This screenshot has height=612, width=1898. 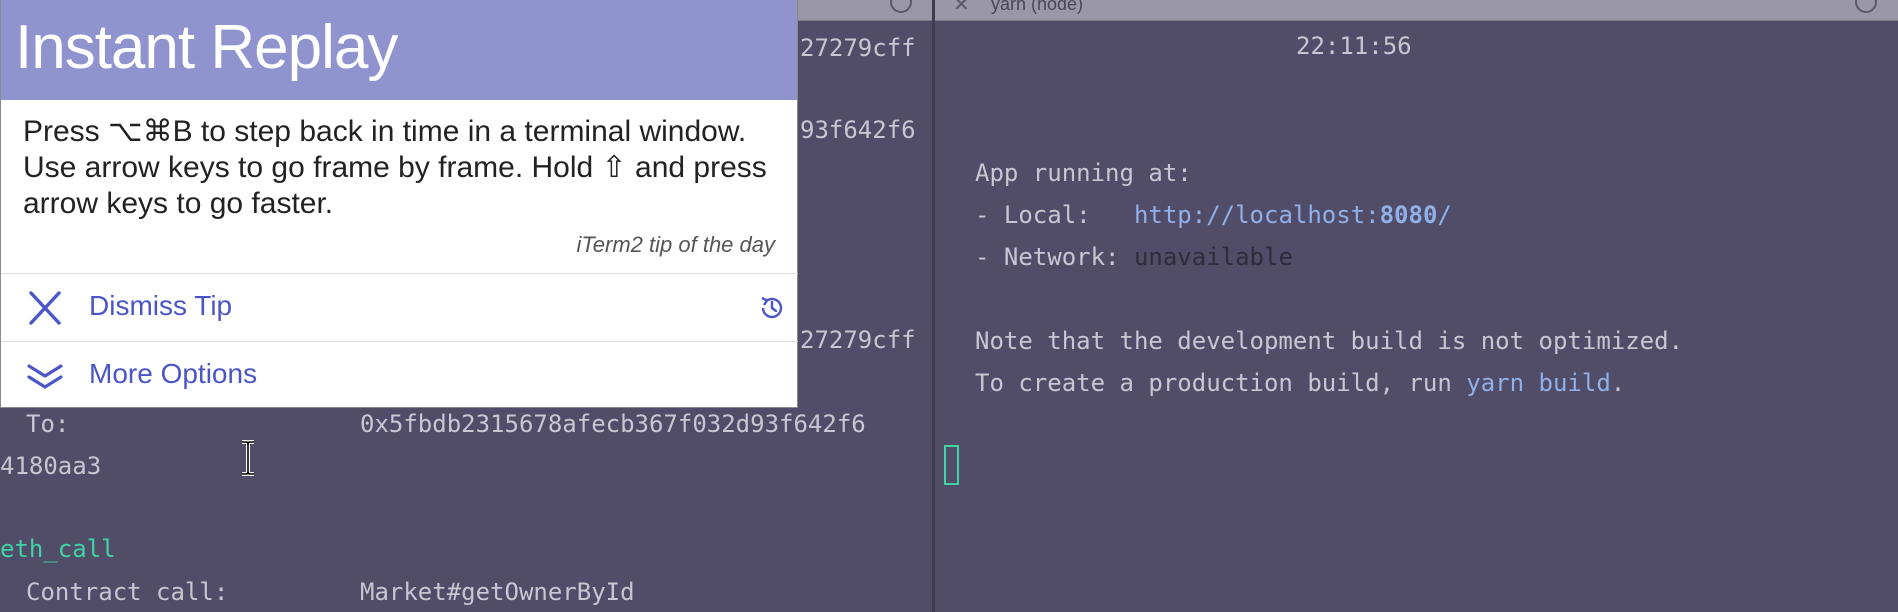 What do you see at coordinates (58, 549) in the screenshot?
I see `terminal-line: eth_call` at bounding box center [58, 549].